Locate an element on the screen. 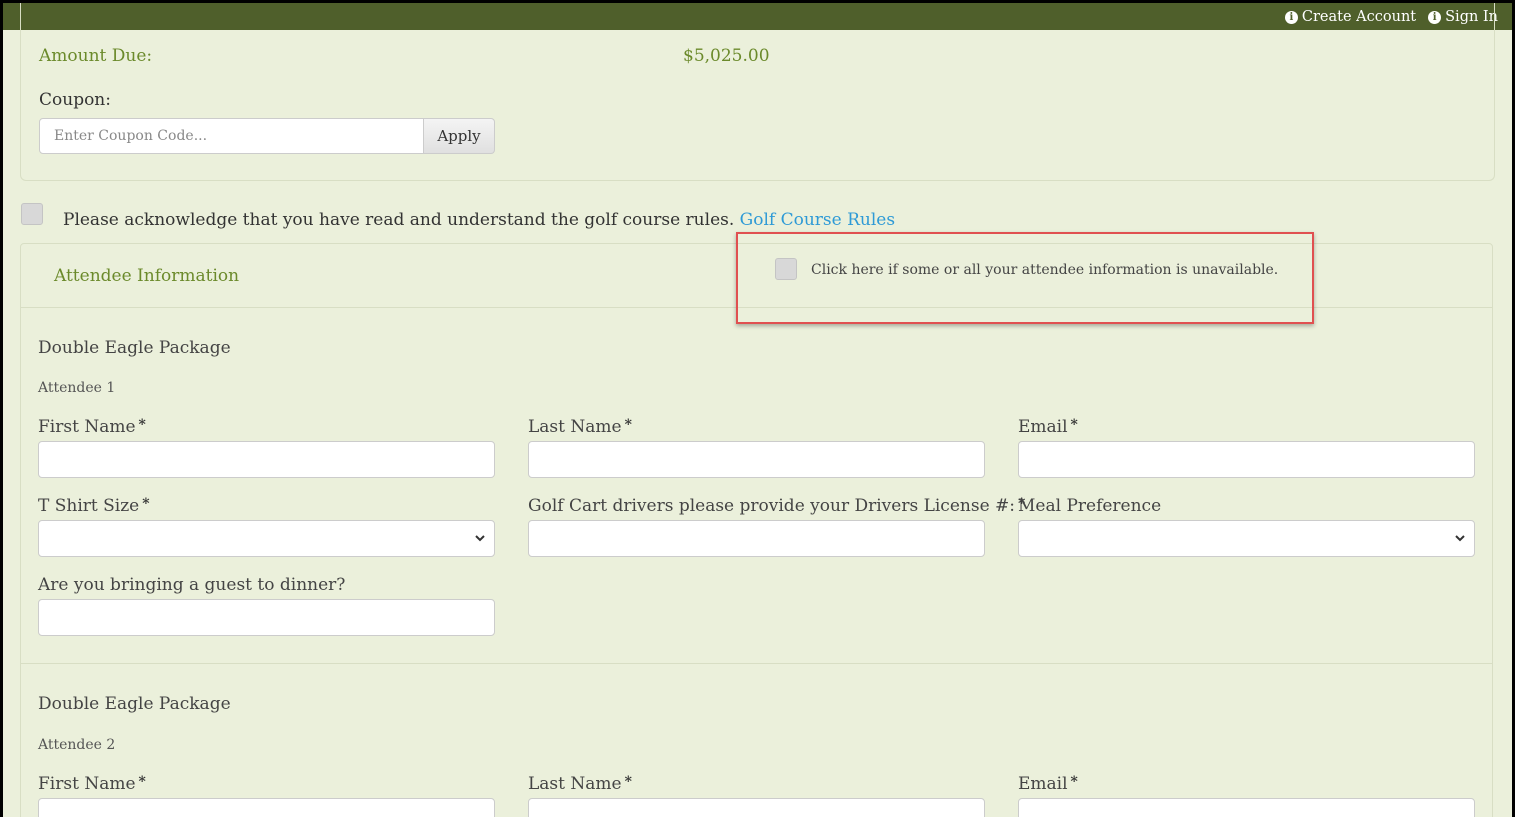 The width and height of the screenshot is (1515, 817). tshirt-size-label-text: T Shirt Size is located at coordinates (89, 506).